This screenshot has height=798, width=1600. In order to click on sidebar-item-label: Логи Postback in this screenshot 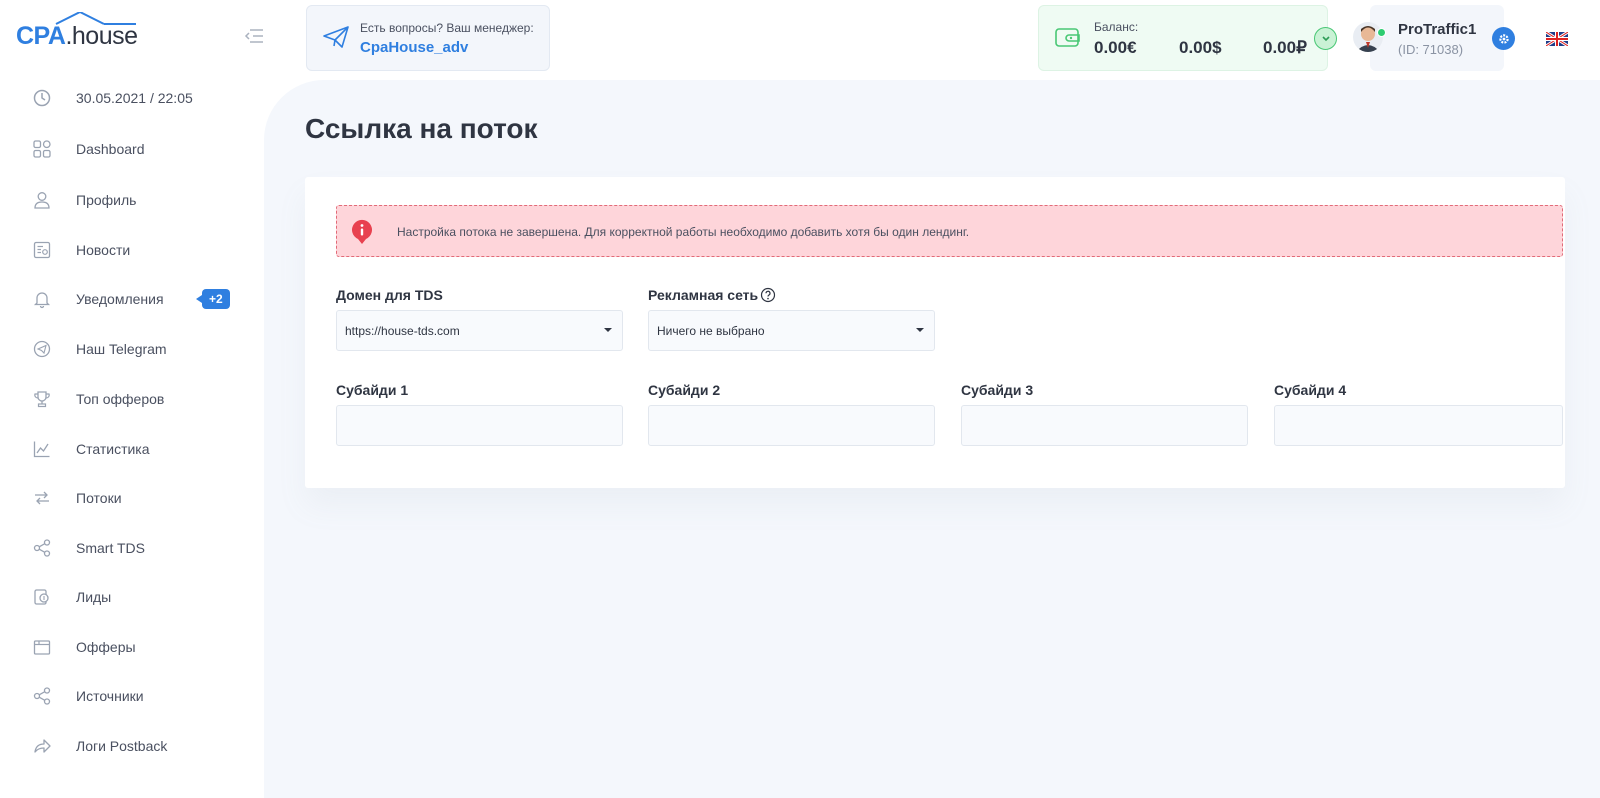, I will do `click(122, 746)`.